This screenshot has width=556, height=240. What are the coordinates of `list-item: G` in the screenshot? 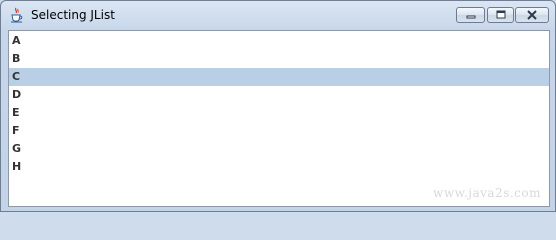 It's located at (279, 149).